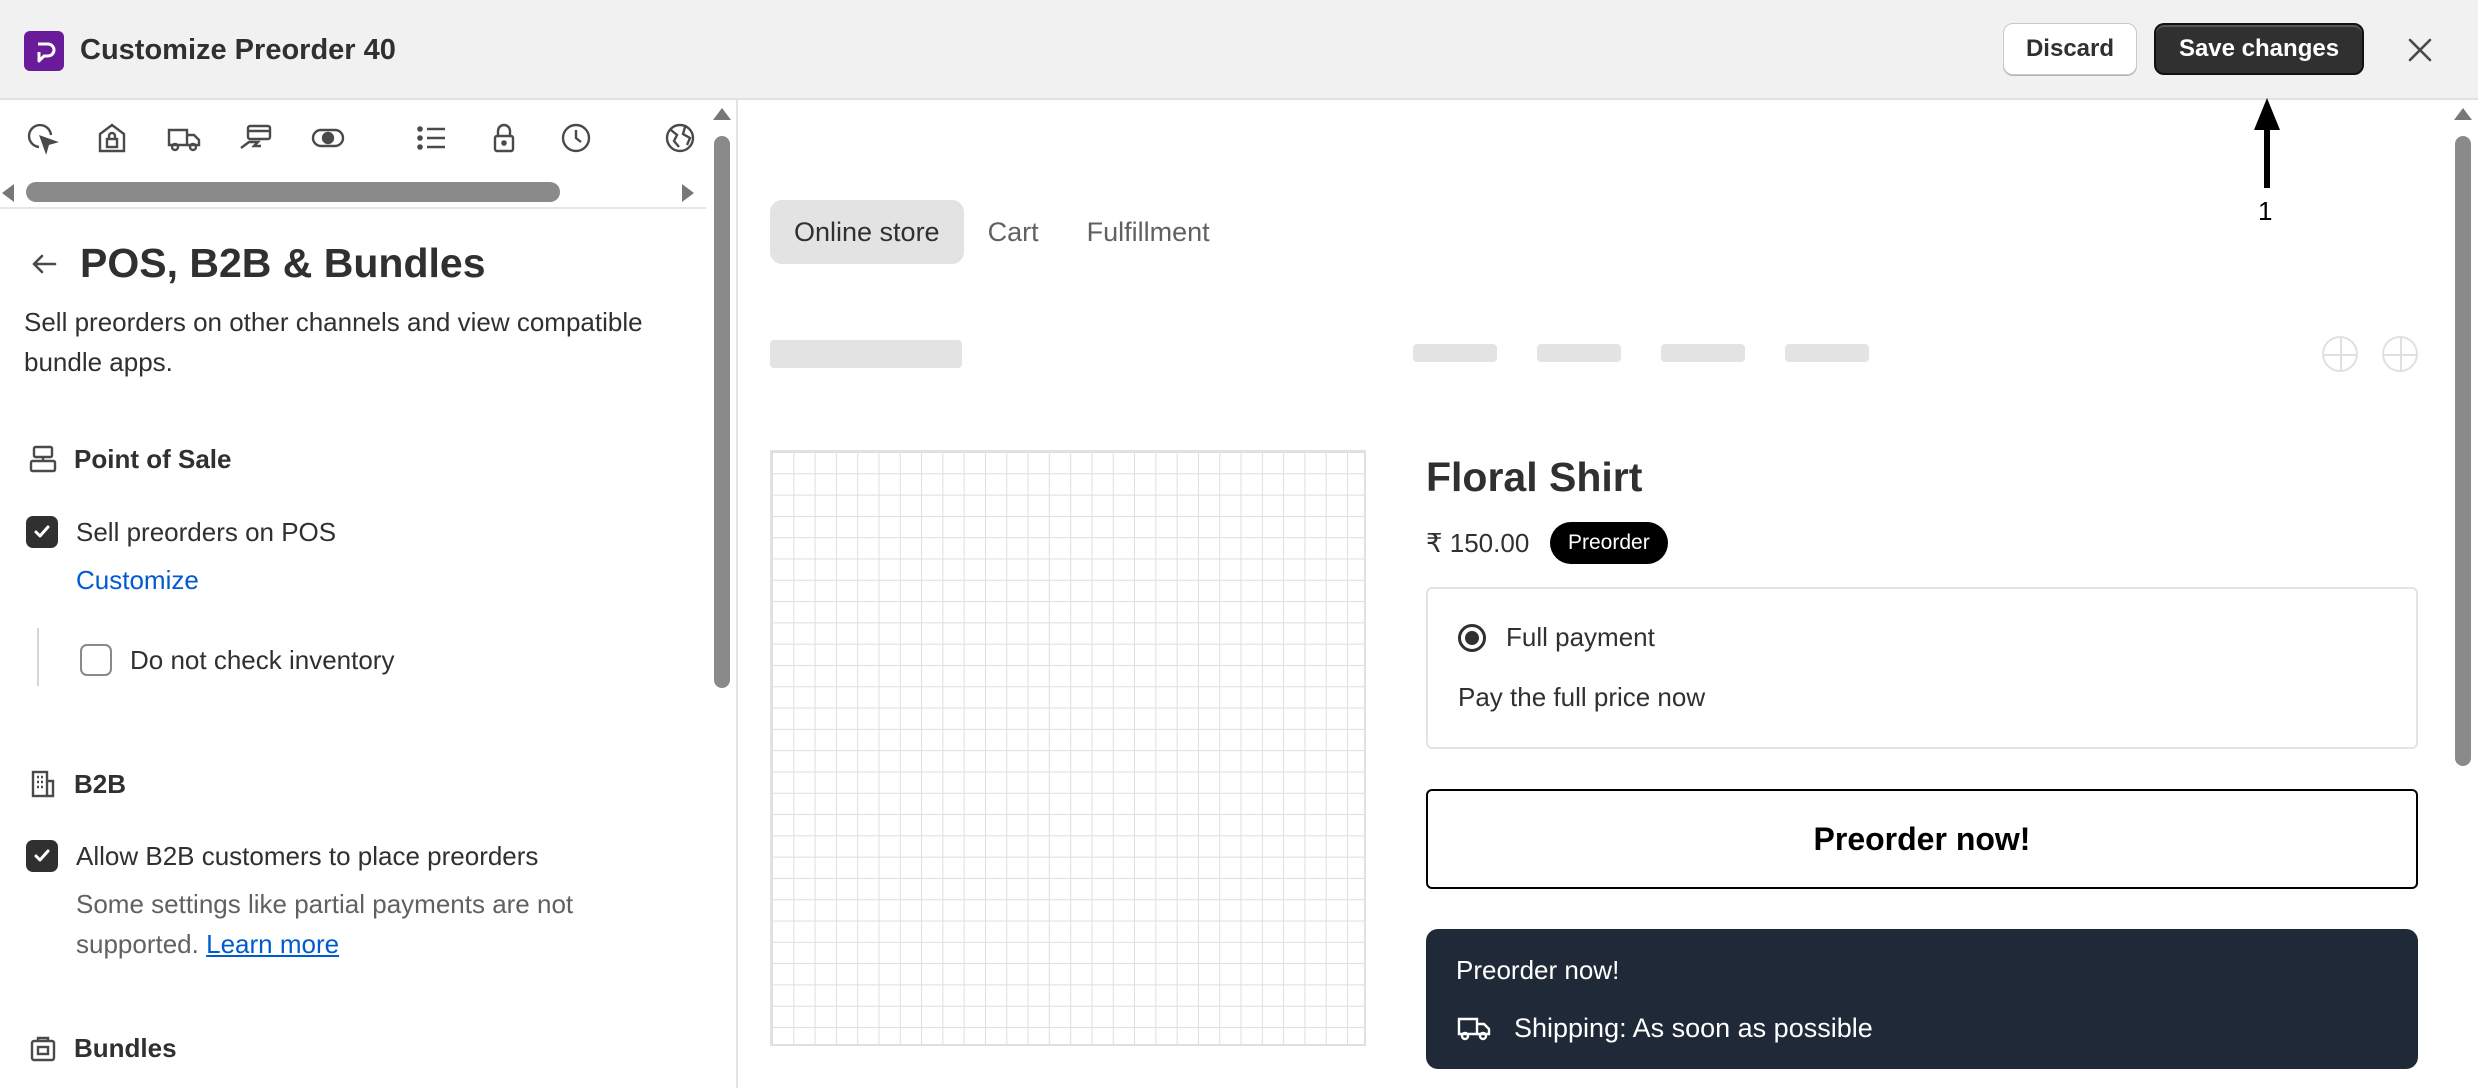  Describe the element at coordinates (184, 138) in the screenshot. I see `delivery-truck-icon` at that location.